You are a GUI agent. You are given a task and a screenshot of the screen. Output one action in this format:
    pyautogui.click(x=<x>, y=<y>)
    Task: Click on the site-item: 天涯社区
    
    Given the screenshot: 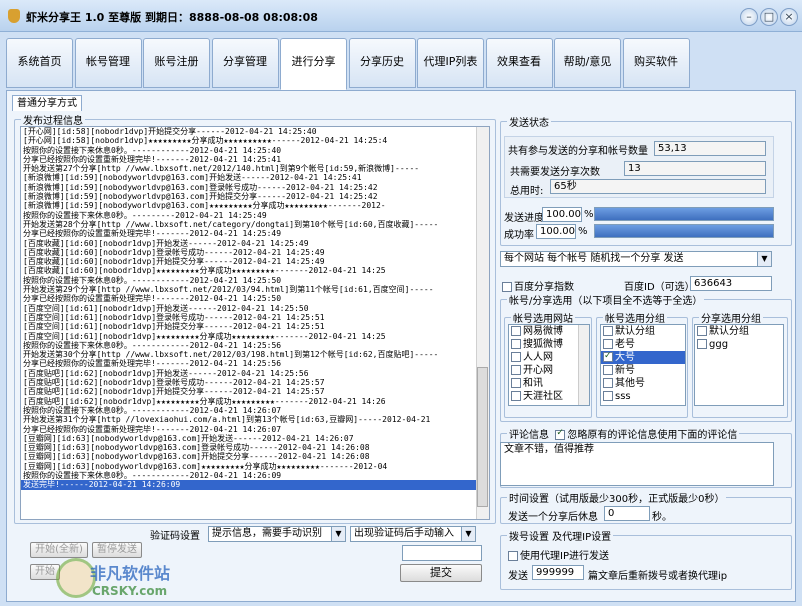 What is the action you would take?
    pyautogui.click(x=549, y=396)
    